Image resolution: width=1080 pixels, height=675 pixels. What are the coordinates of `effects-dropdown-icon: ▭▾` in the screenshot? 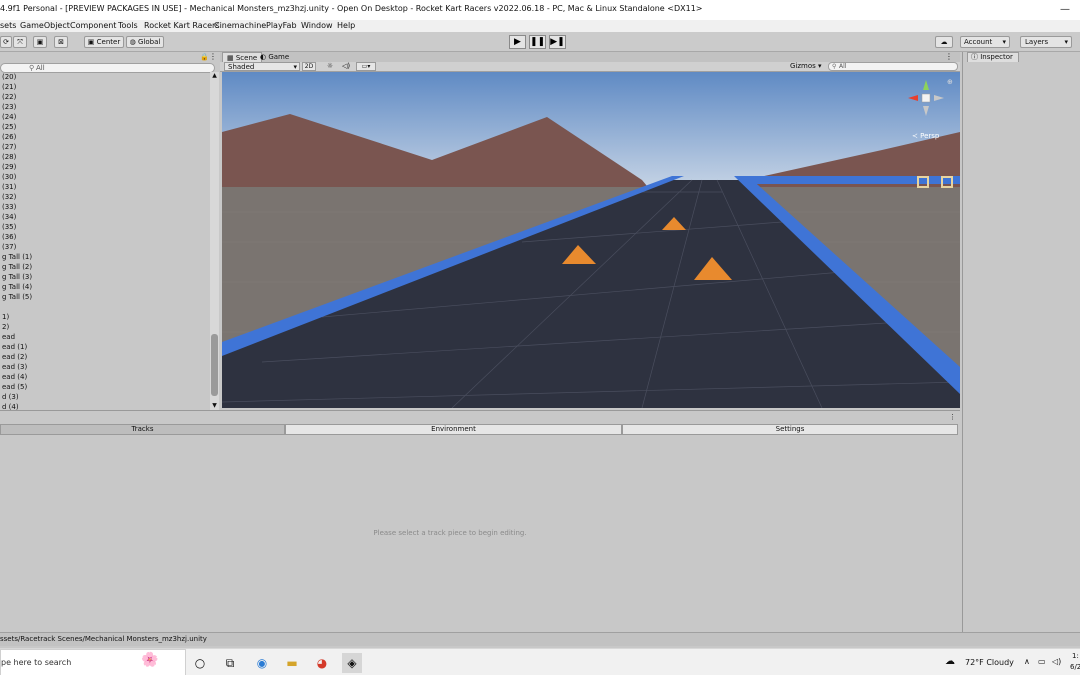 It's located at (366, 66).